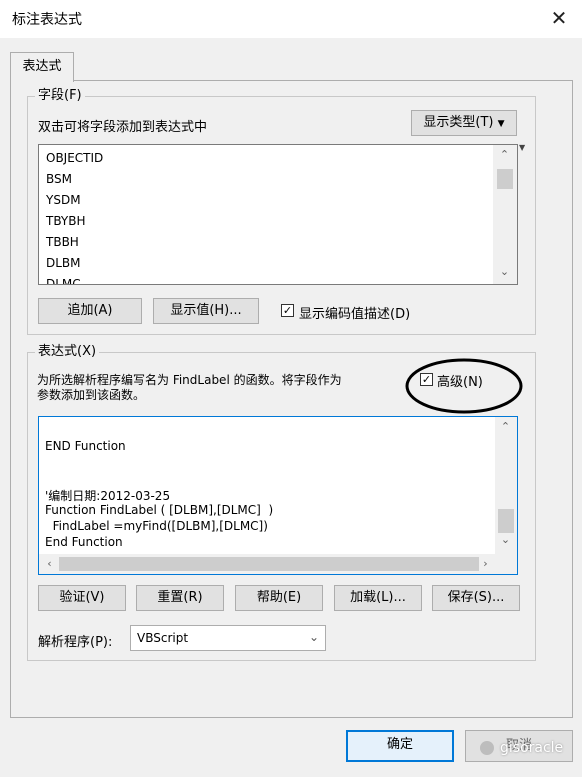 The width and height of the screenshot is (582, 777). What do you see at coordinates (90, 311) in the screenshot?
I see `add-button: 追加(A)` at bounding box center [90, 311].